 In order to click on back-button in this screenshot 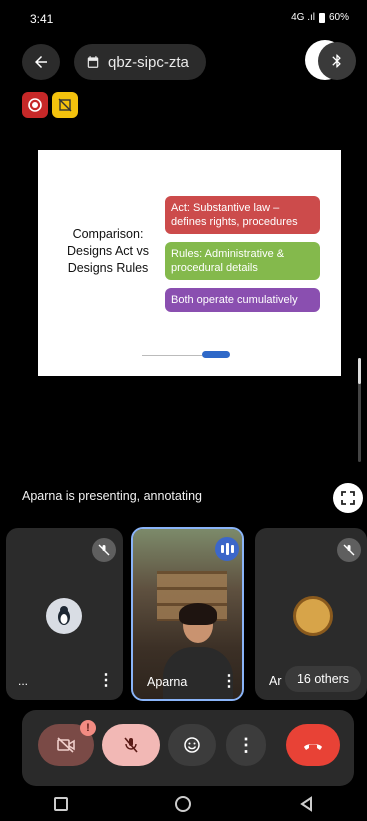, I will do `click(41, 62)`.